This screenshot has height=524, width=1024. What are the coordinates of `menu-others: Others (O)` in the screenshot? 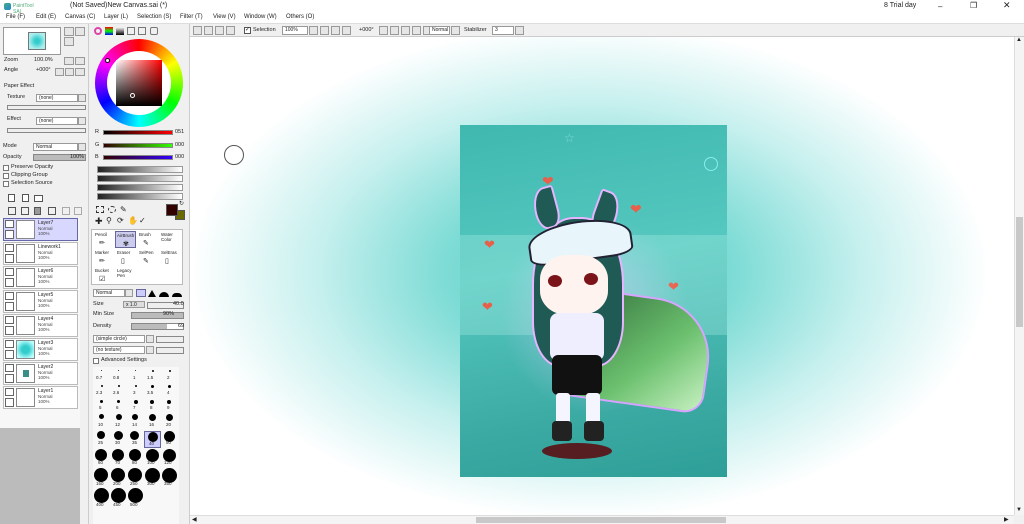 It's located at (300, 17).